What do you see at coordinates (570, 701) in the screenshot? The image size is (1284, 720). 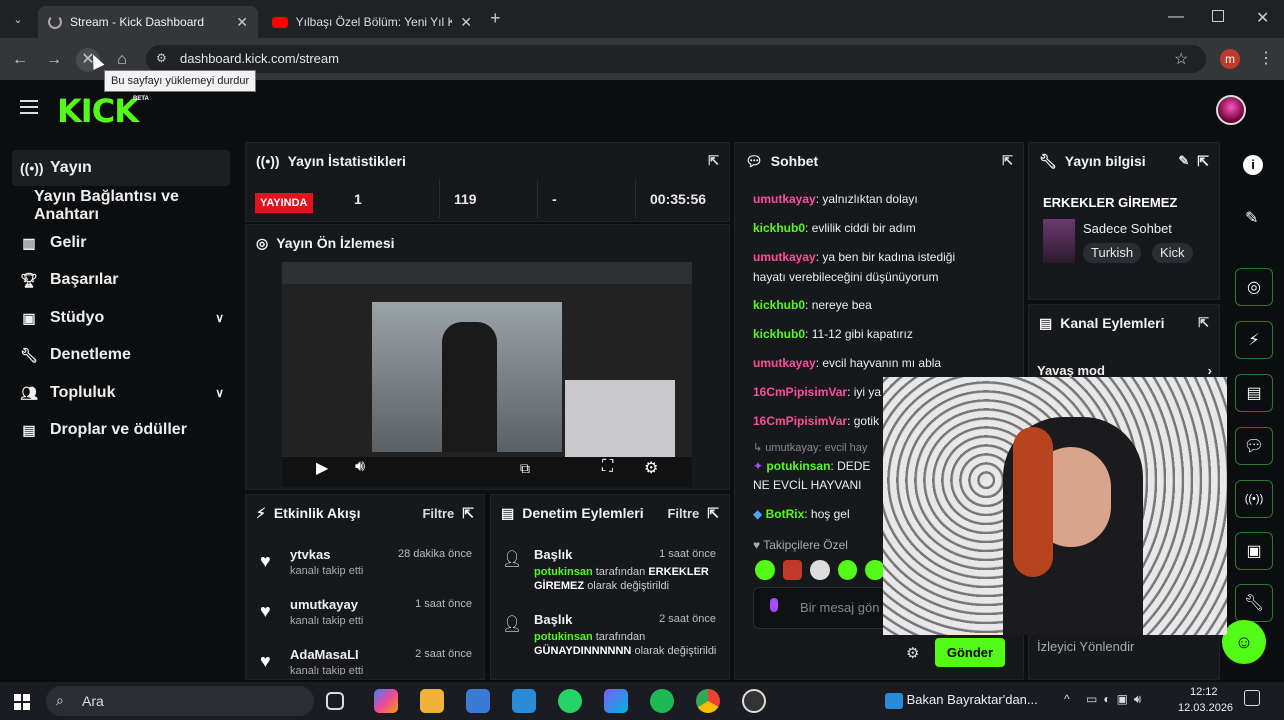 I see `whatsapp-icon` at bounding box center [570, 701].